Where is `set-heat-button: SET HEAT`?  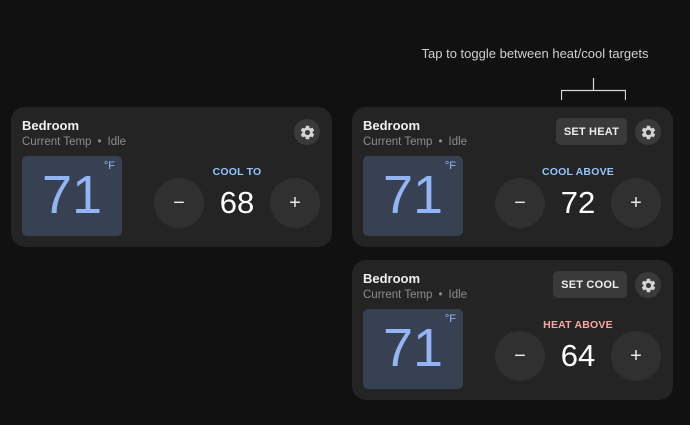
set-heat-button: SET HEAT is located at coordinates (591, 131).